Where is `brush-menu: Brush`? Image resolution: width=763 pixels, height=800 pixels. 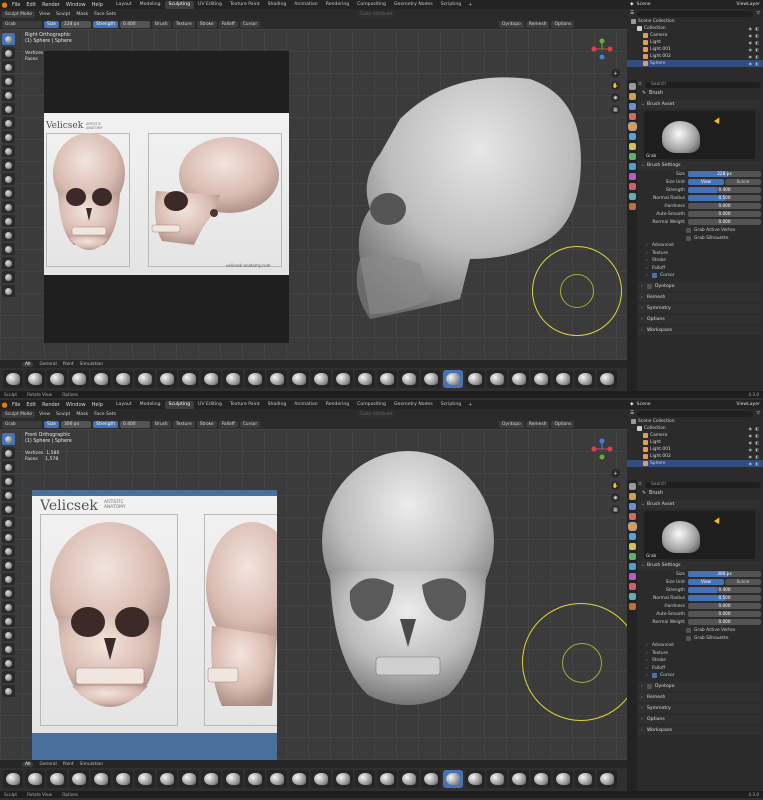 brush-menu: Brush is located at coordinates (161, 24).